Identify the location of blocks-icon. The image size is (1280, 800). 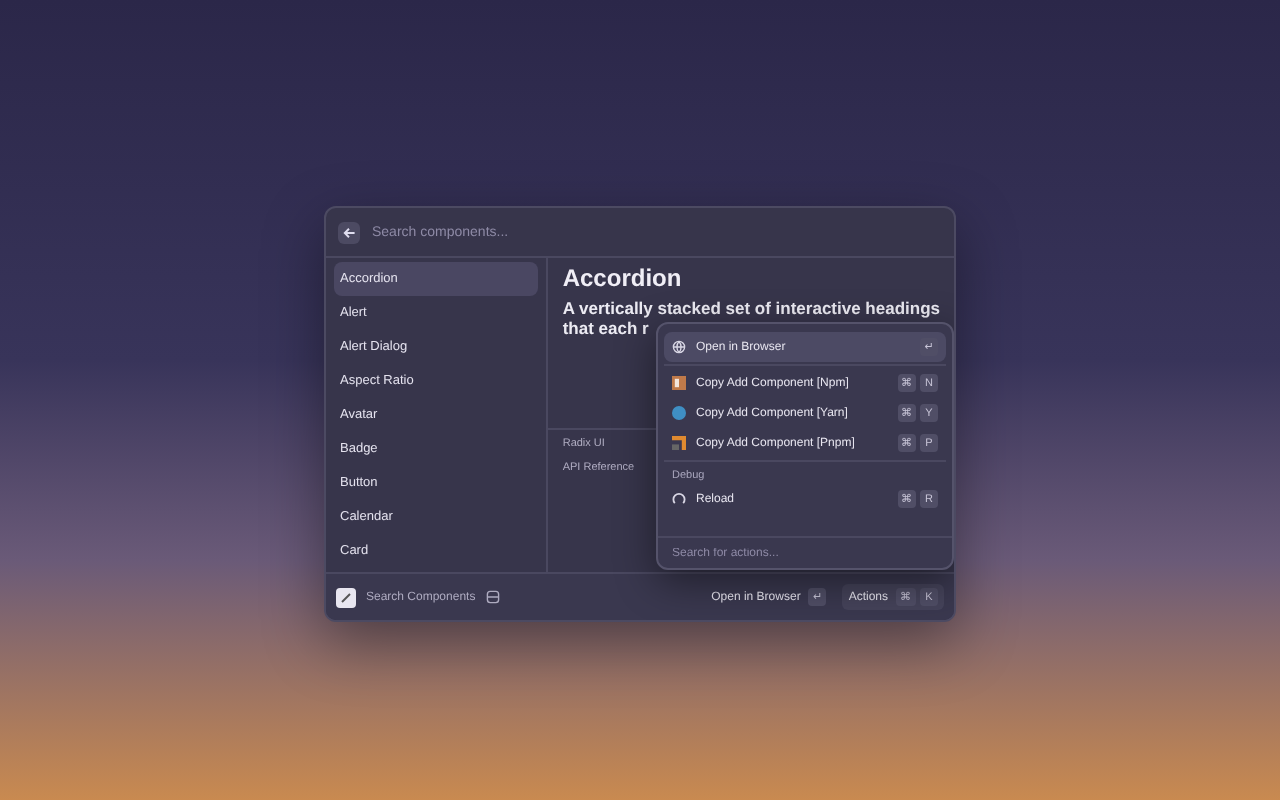
(679, 443).